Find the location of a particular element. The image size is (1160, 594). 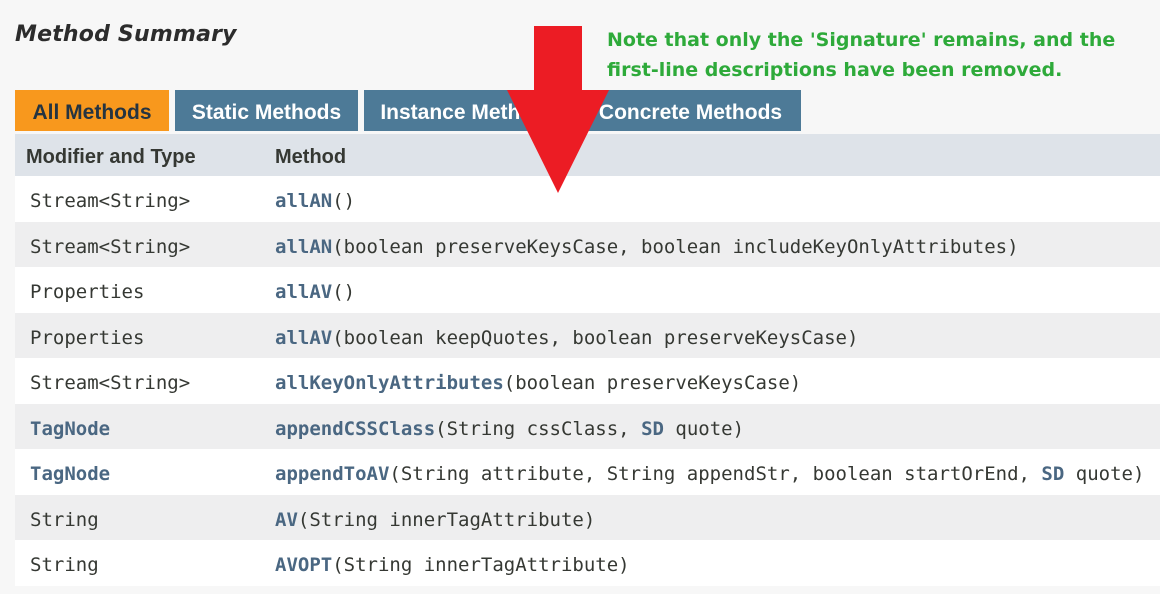

header-modifier-and-type: Modifier and Type is located at coordinates (111, 157).